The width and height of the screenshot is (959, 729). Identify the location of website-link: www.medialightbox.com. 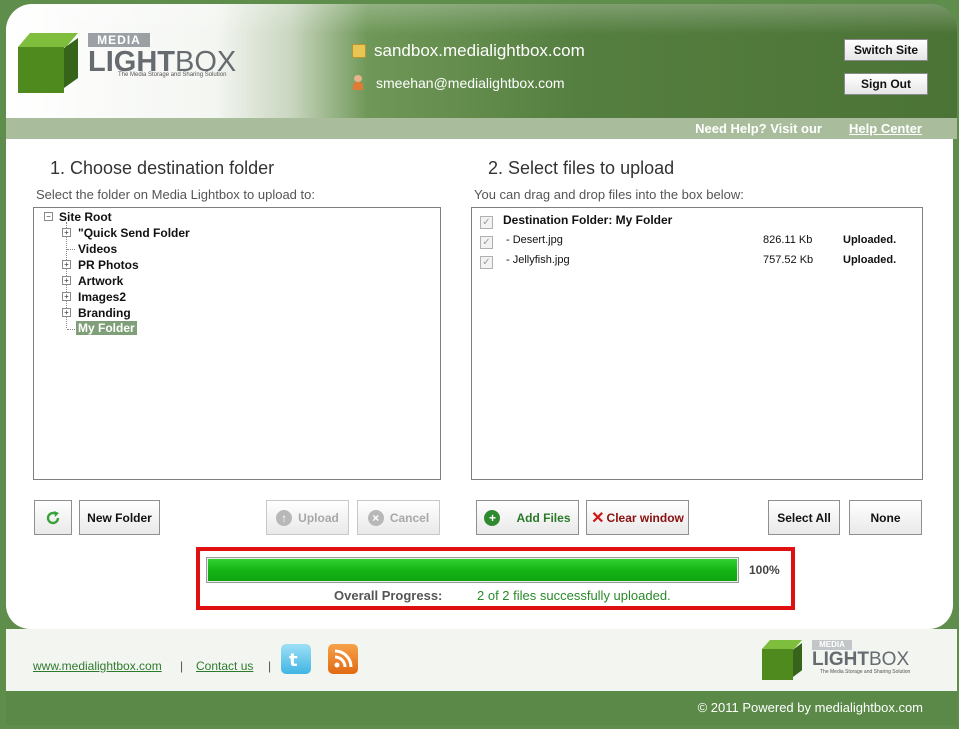
(97, 666).